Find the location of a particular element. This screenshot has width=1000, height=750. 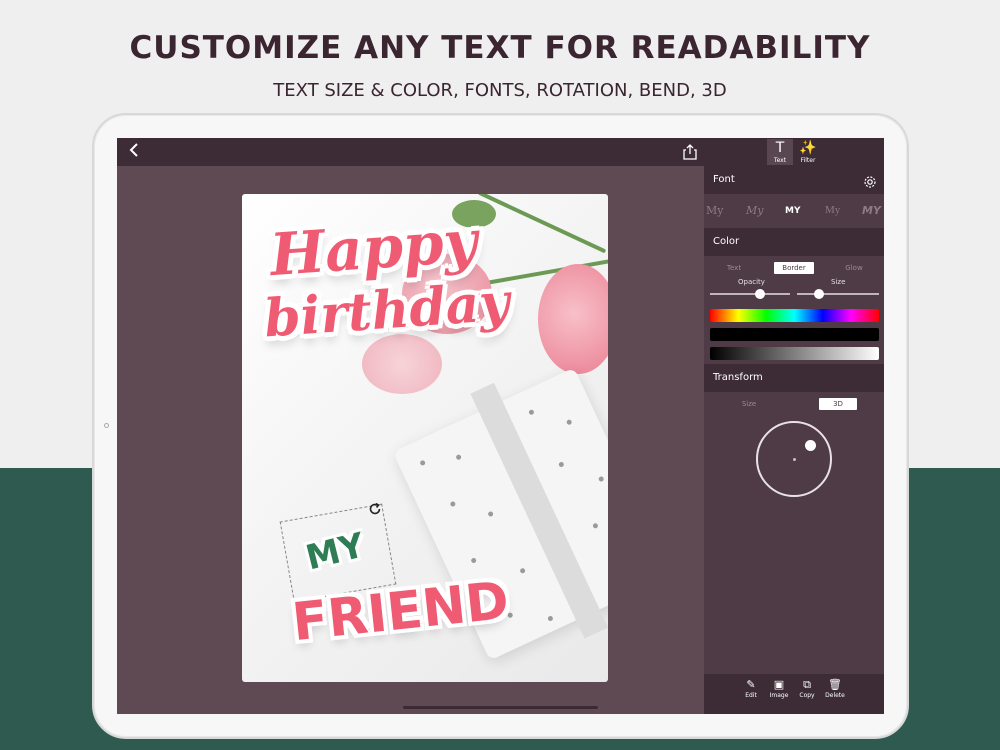

copy-icon: ⧉ is located at coordinates (807, 684).